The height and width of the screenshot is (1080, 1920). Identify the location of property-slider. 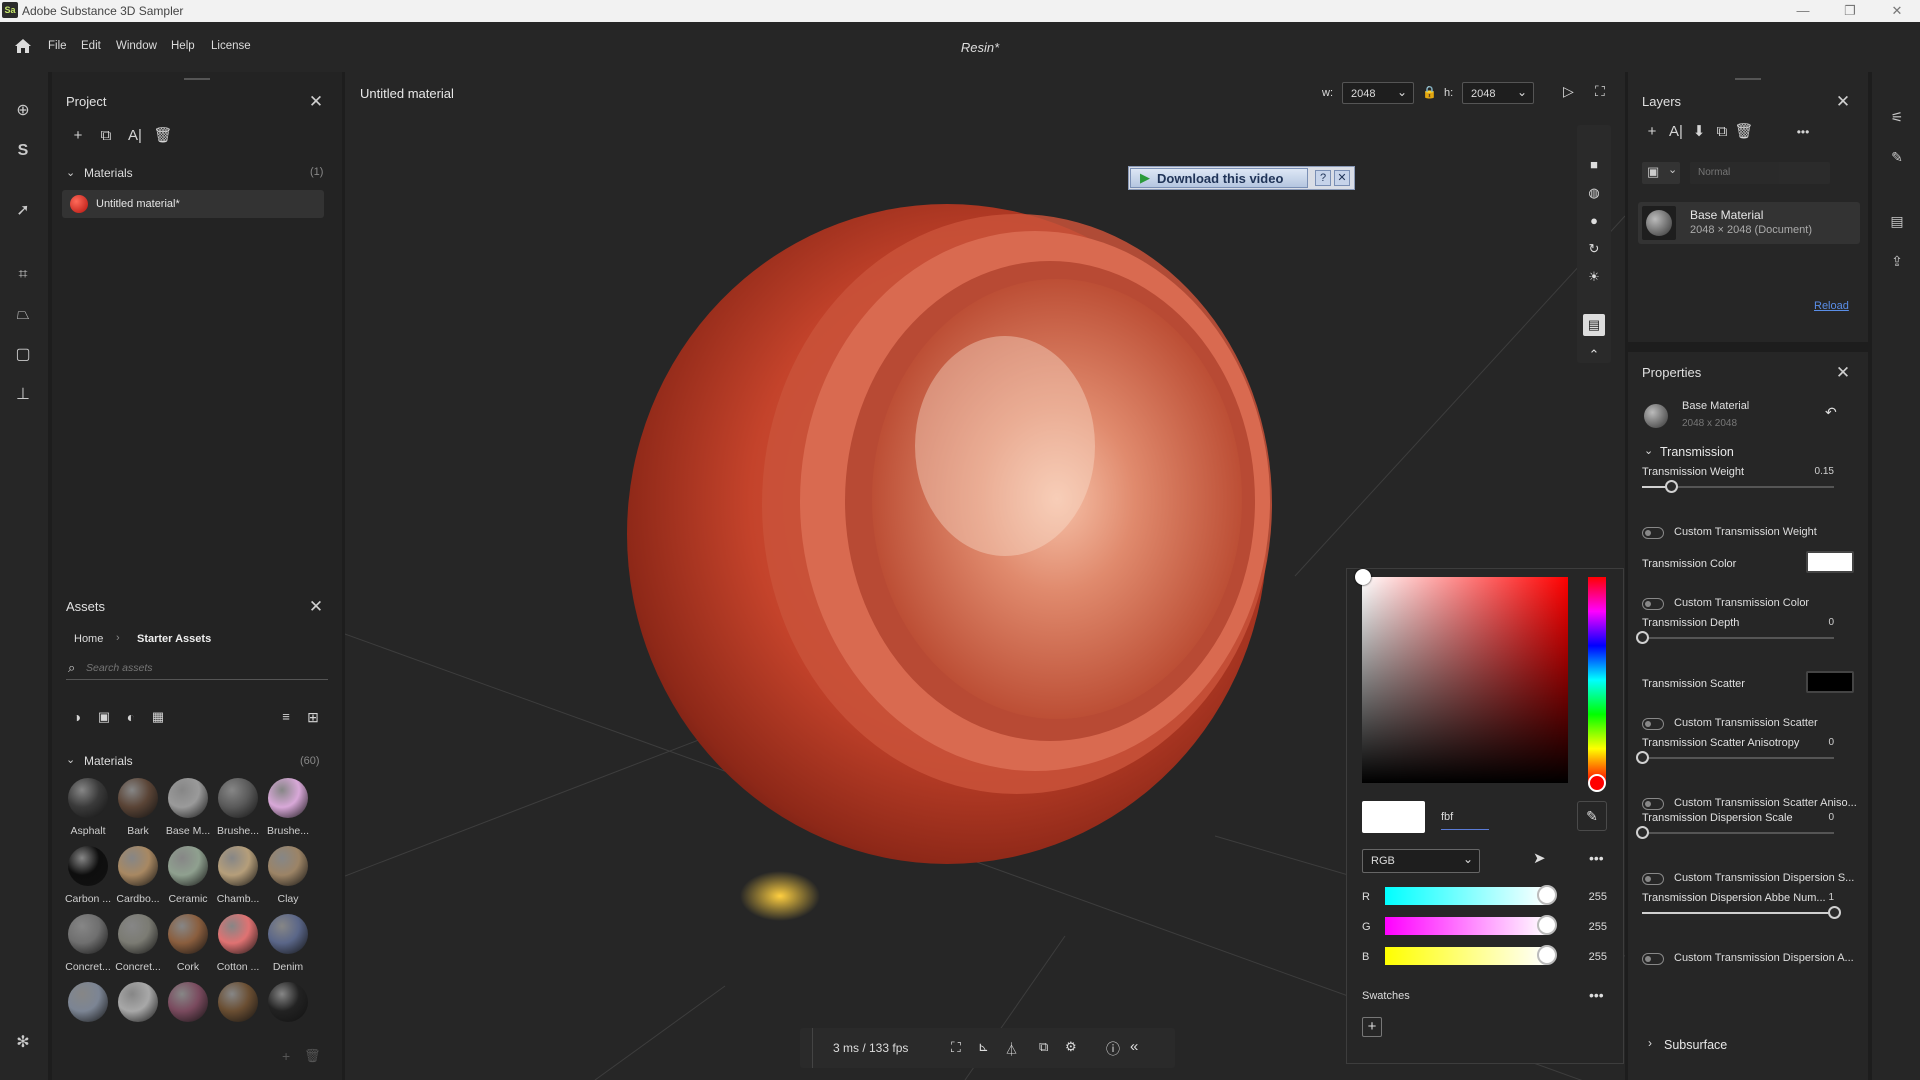
(1738, 833).